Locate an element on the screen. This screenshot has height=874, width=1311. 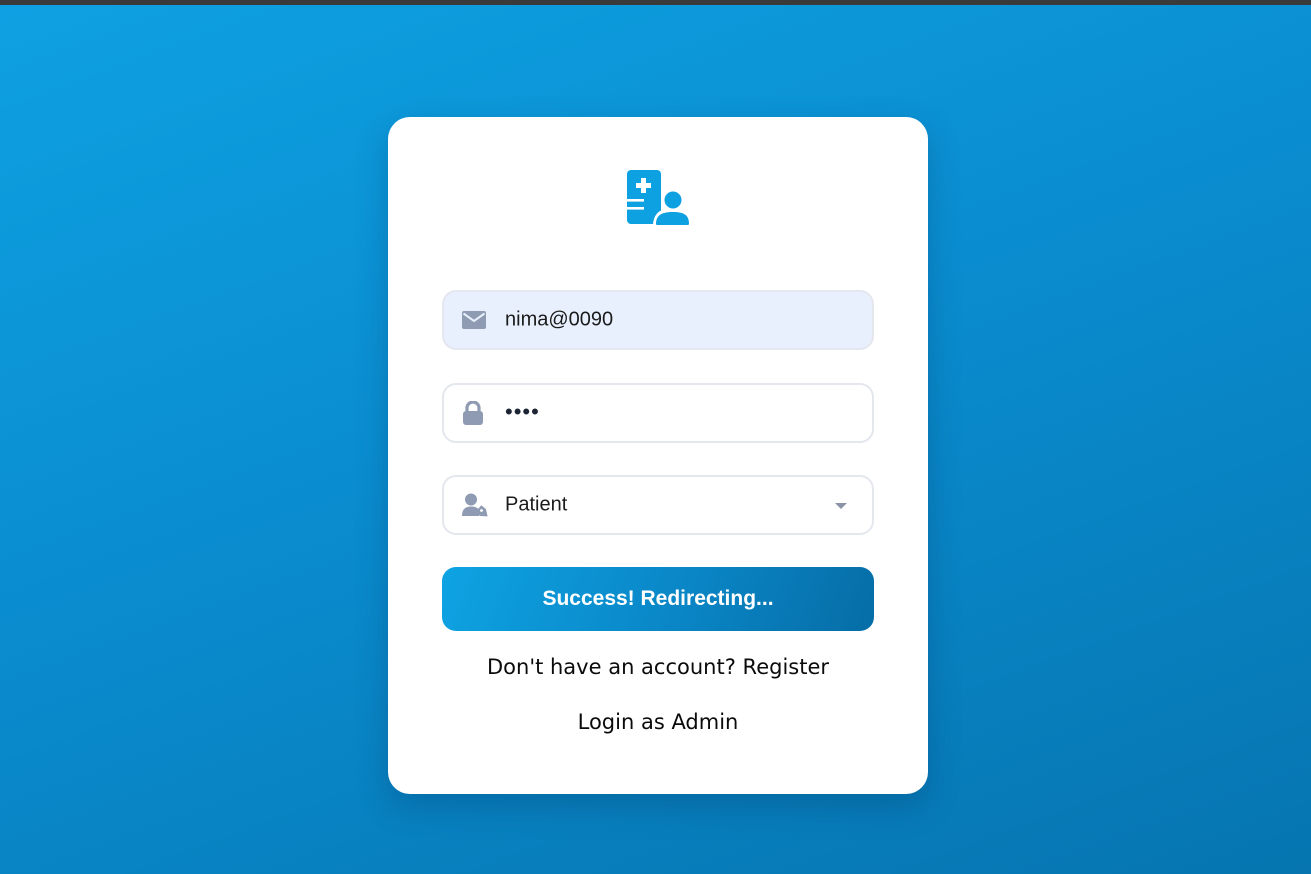
medical-record-user-icon is located at coordinates (660, 198).